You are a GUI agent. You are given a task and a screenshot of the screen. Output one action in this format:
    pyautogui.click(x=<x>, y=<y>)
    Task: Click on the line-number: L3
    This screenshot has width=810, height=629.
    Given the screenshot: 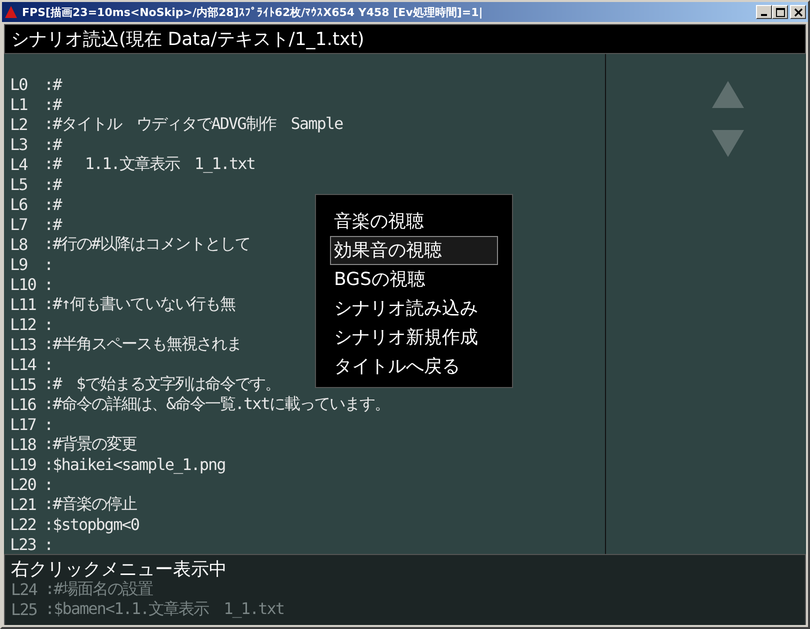 What is the action you would take?
    pyautogui.click(x=19, y=144)
    